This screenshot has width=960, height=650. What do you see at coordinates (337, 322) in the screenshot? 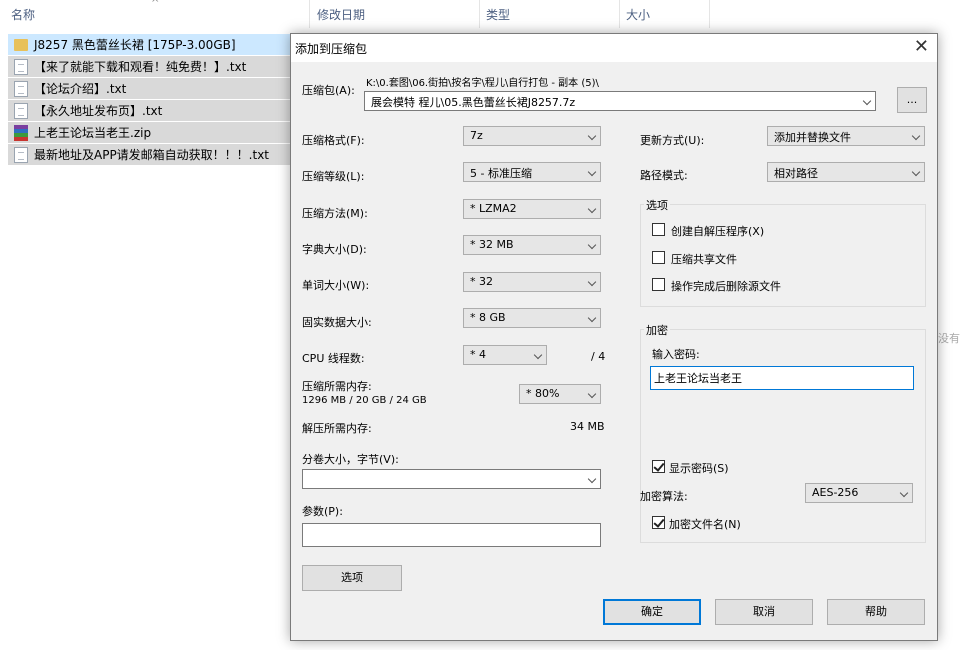
I see `solid-label: 固实数据大小:` at bounding box center [337, 322].